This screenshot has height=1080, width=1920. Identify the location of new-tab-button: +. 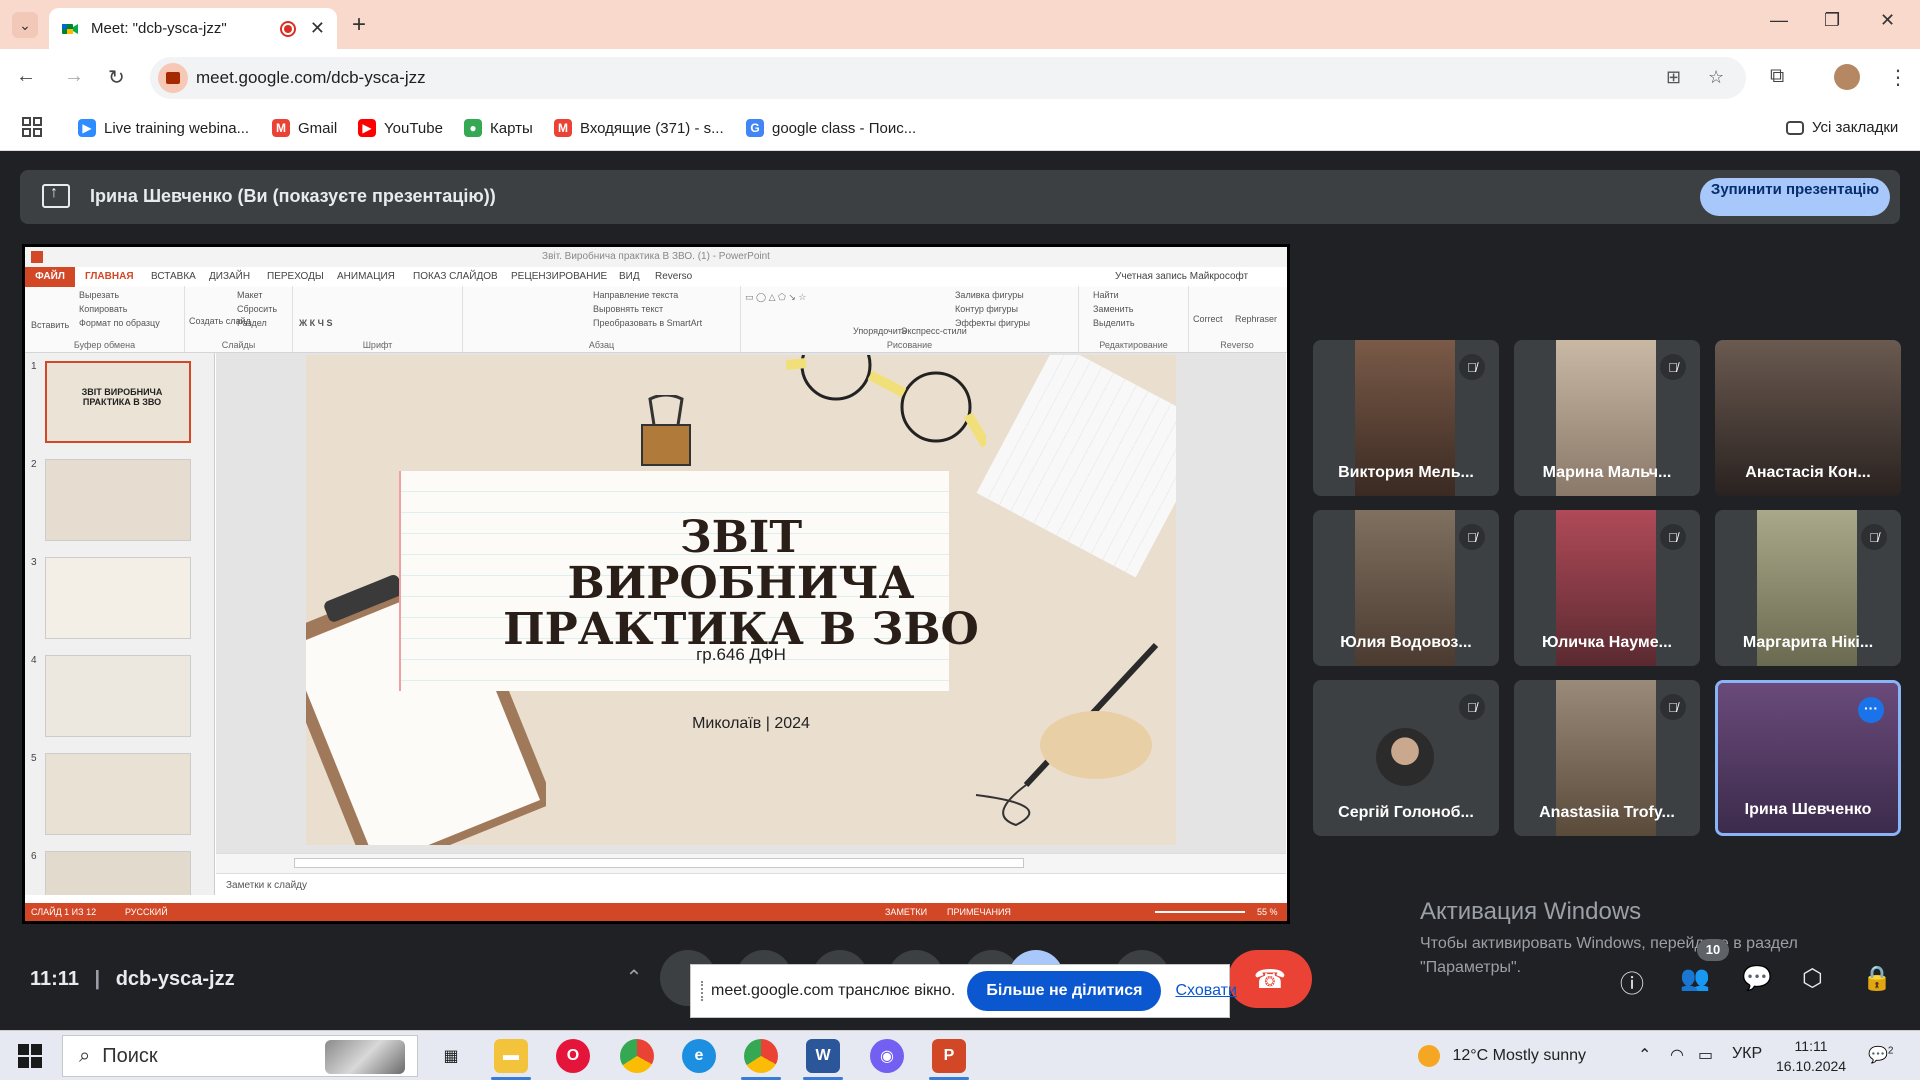
(359, 25).